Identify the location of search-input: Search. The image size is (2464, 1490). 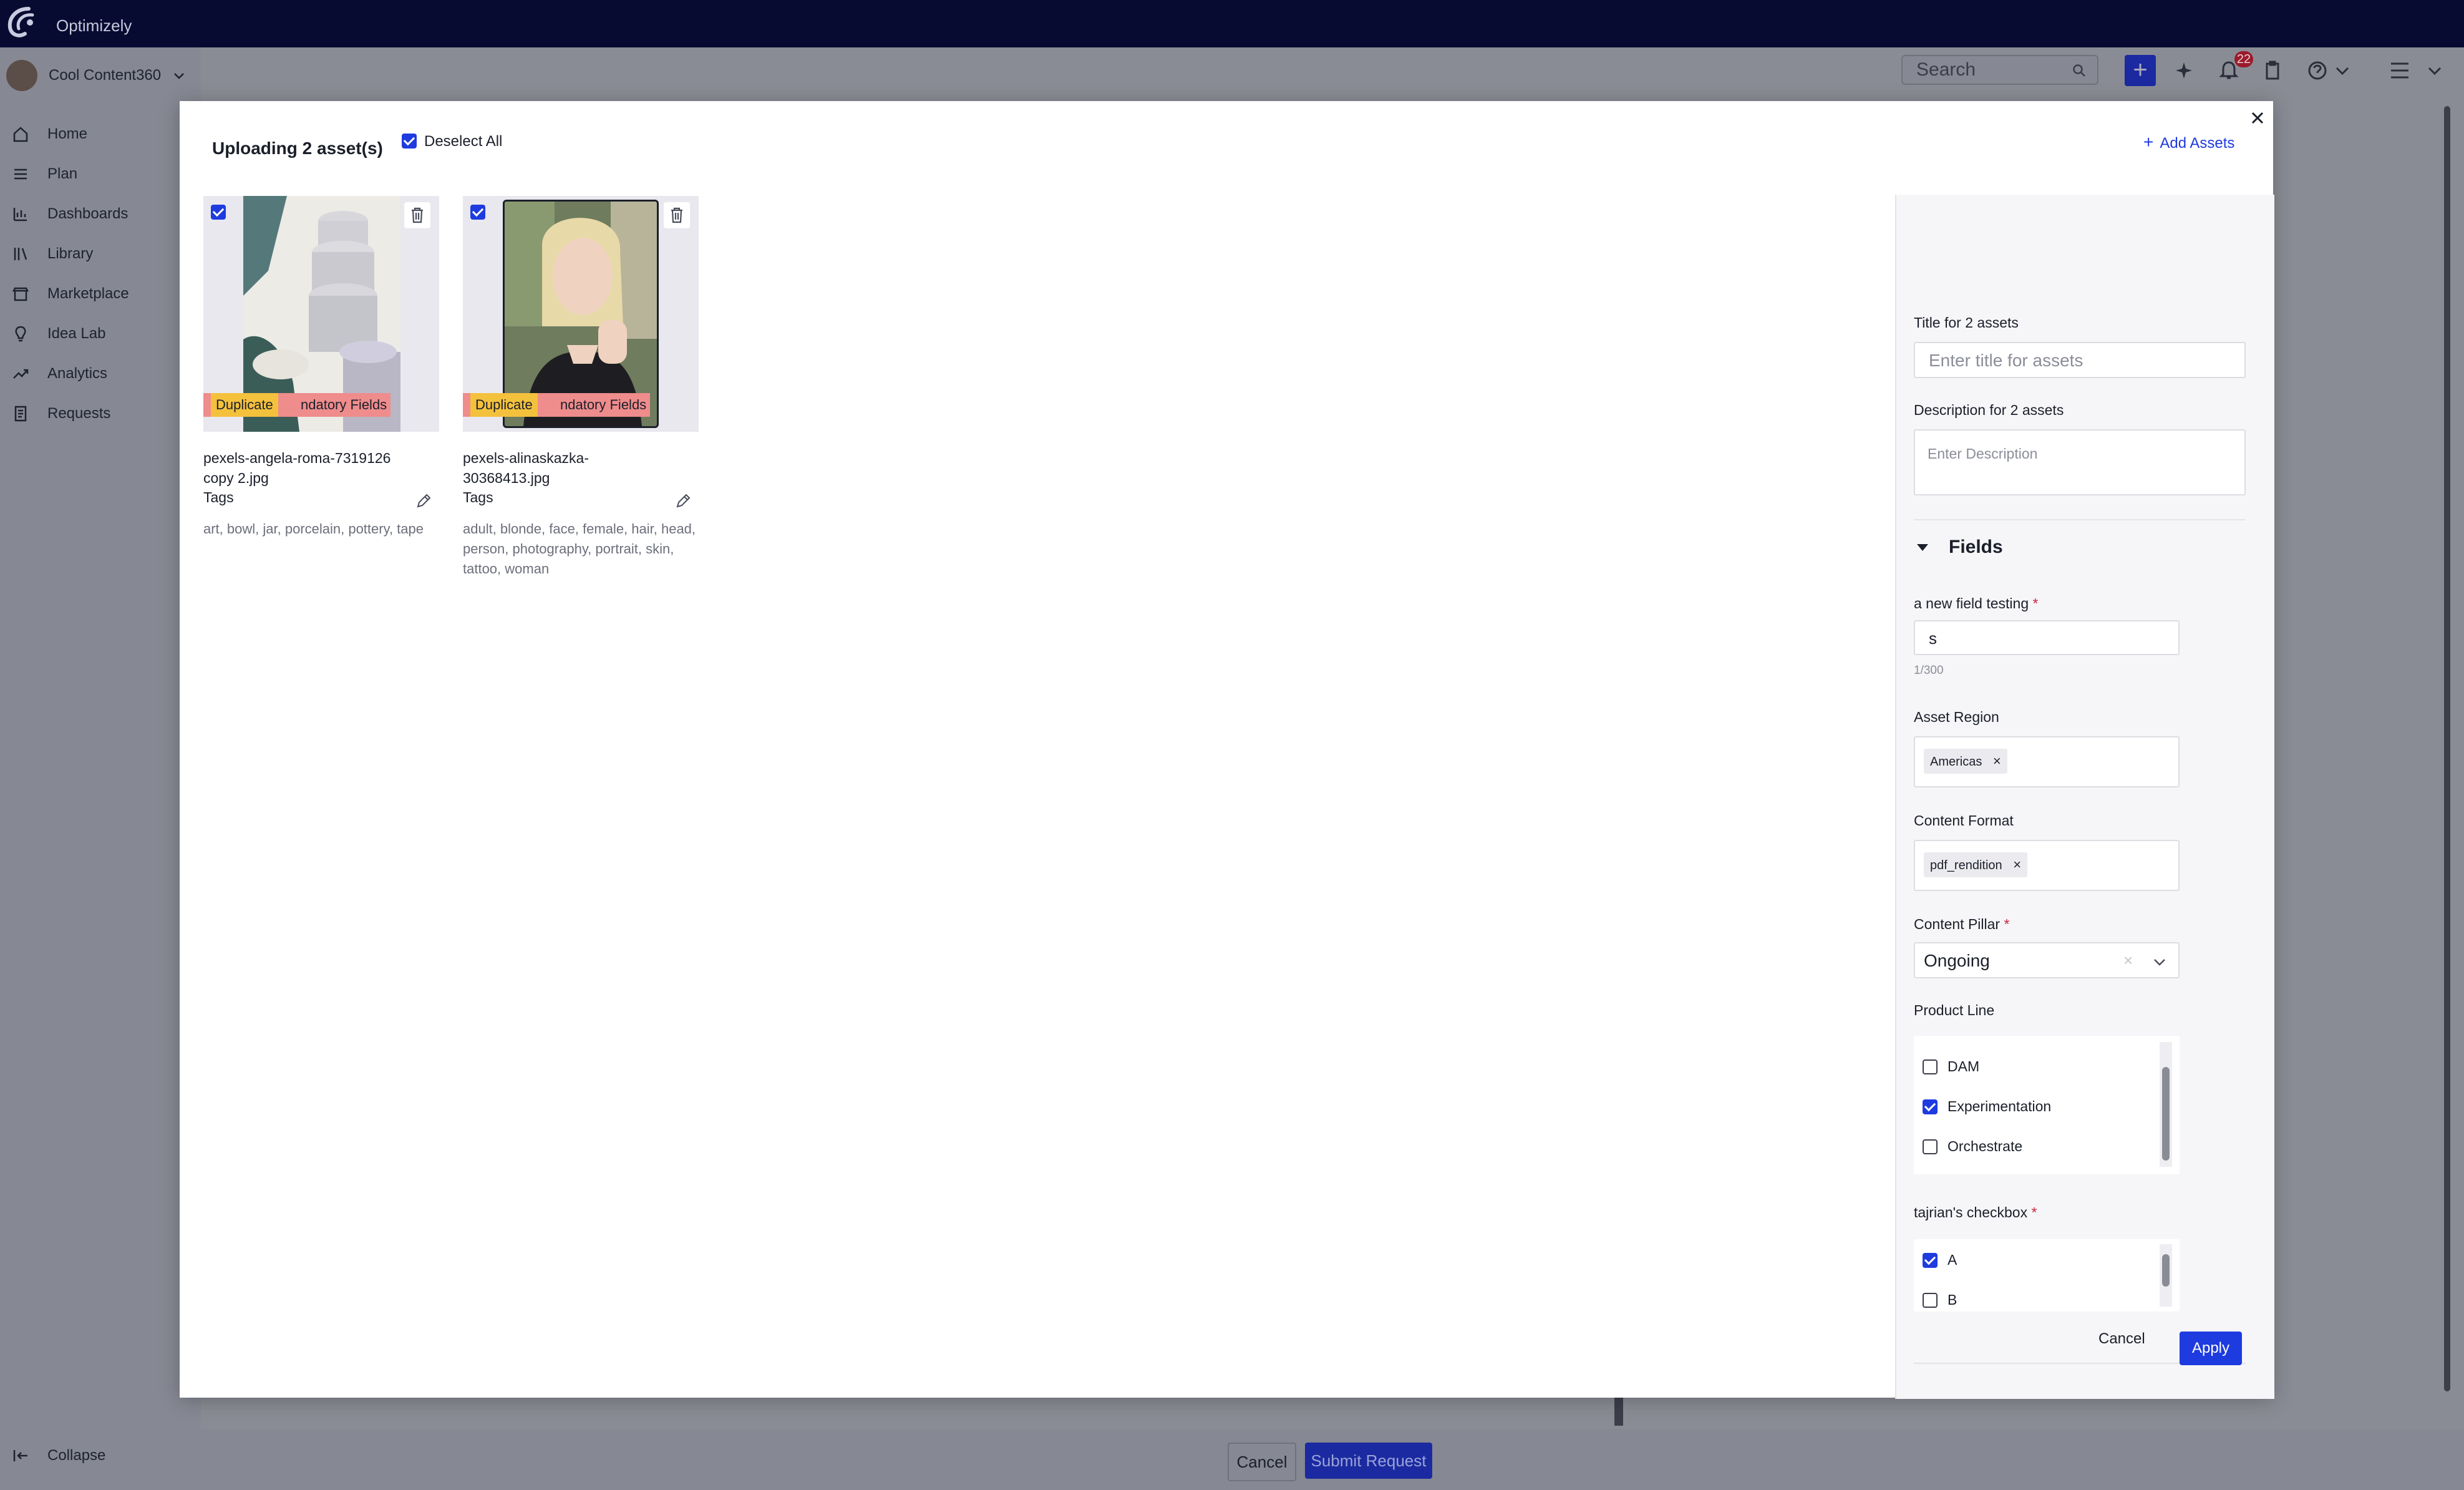
(1999, 70).